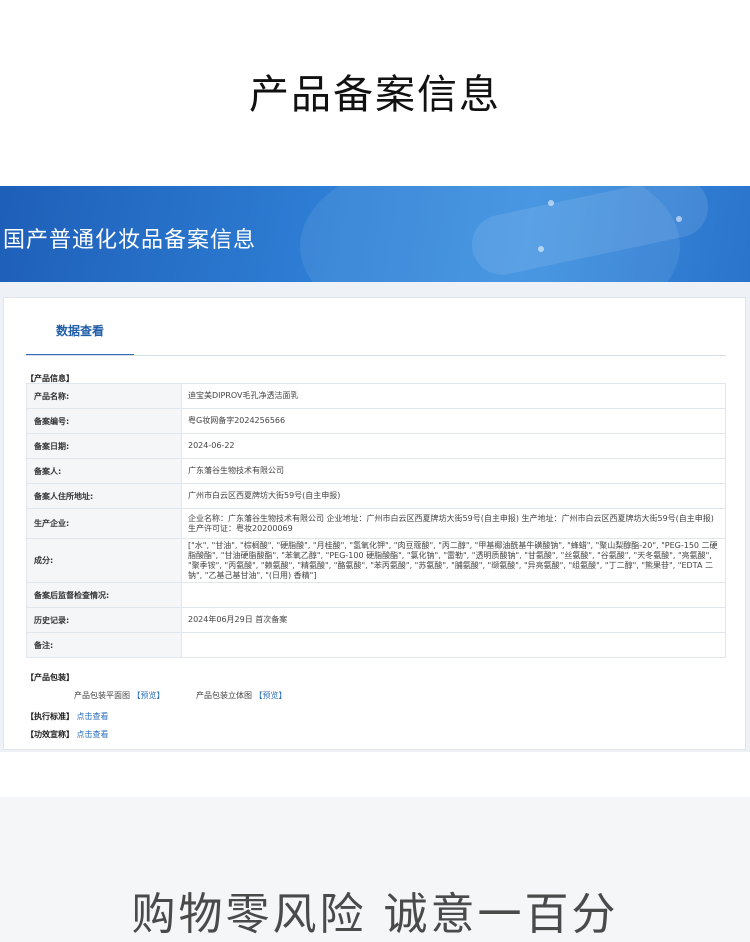 This screenshot has width=750, height=942. Describe the element at coordinates (376, 355) in the screenshot. I see `tab-divider` at that location.